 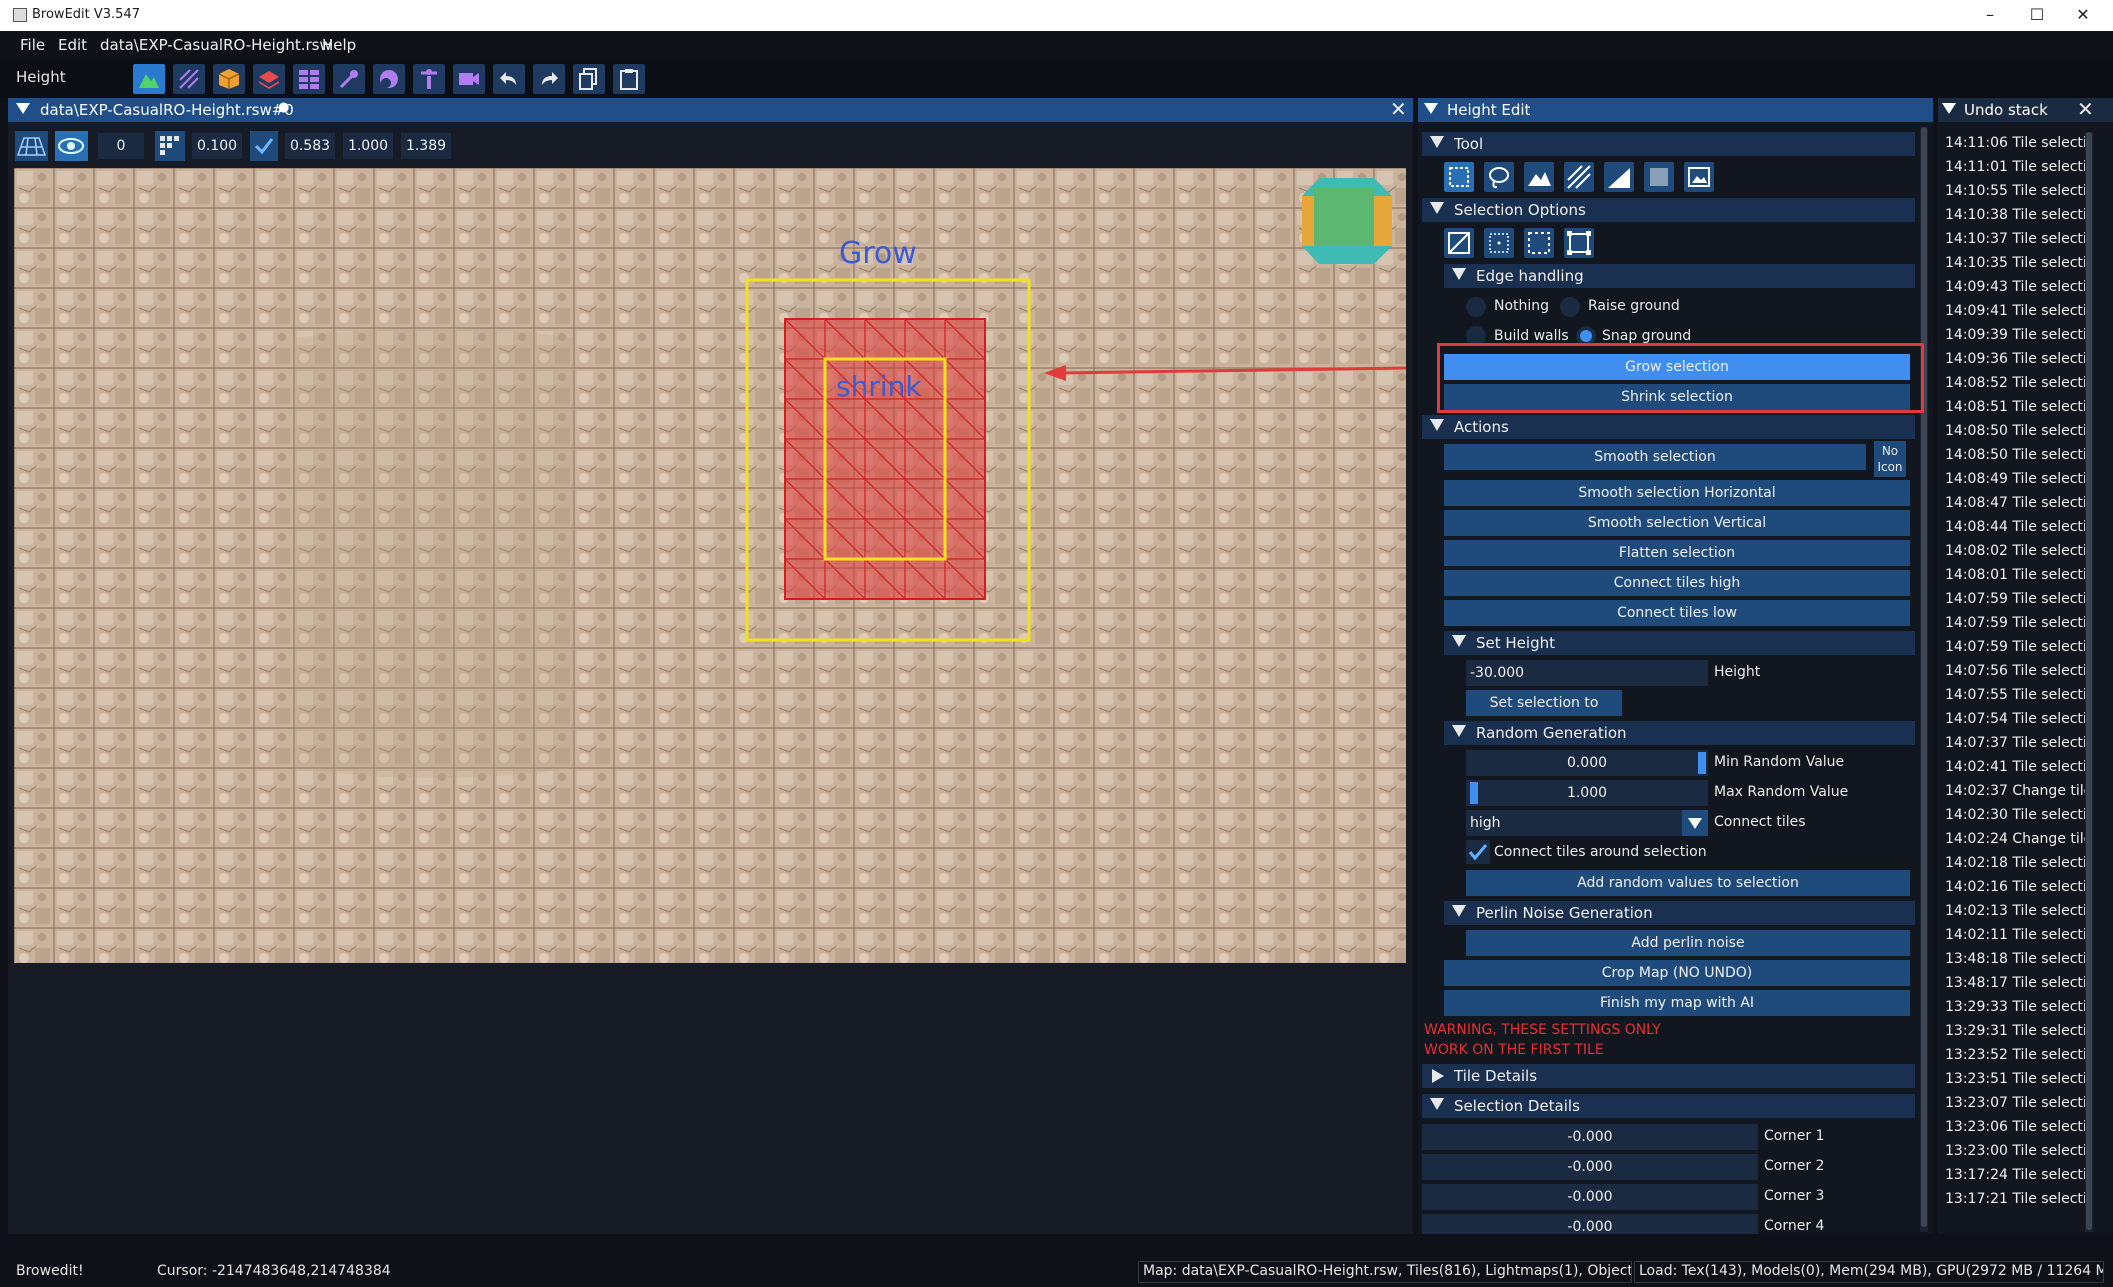 I want to click on orientation-gizmo, so click(x=1347, y=221).